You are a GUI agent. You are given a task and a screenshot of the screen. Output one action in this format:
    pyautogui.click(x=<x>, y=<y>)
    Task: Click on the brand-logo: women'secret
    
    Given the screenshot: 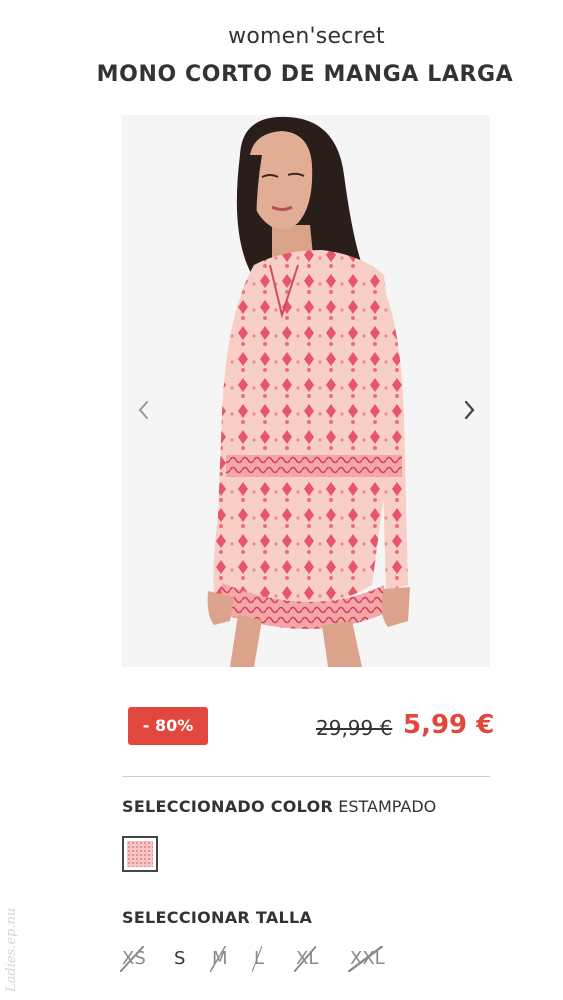 What is the action you would take?
    pyautogui.click(x=281, y=36)
    